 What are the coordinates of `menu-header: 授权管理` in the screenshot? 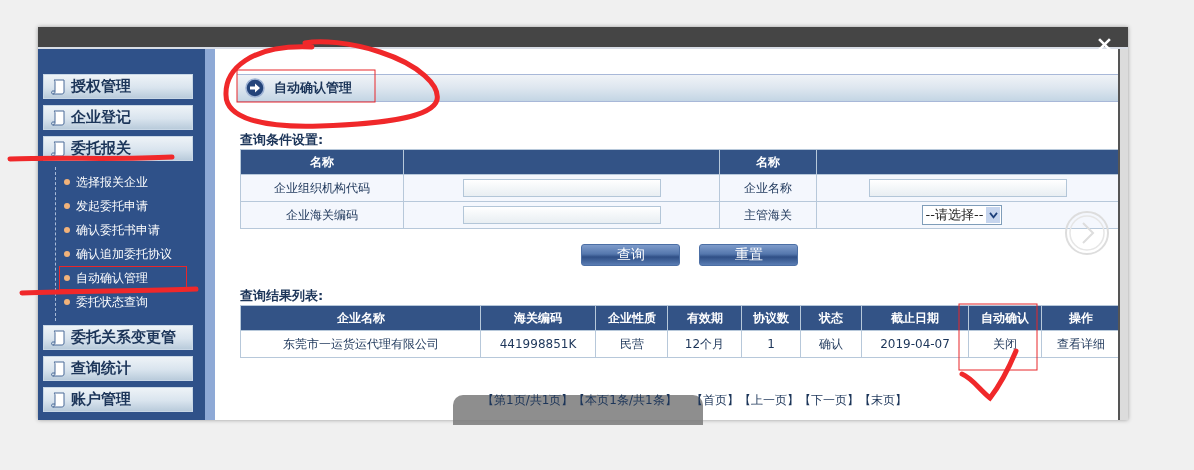 It's located at (118, 86).